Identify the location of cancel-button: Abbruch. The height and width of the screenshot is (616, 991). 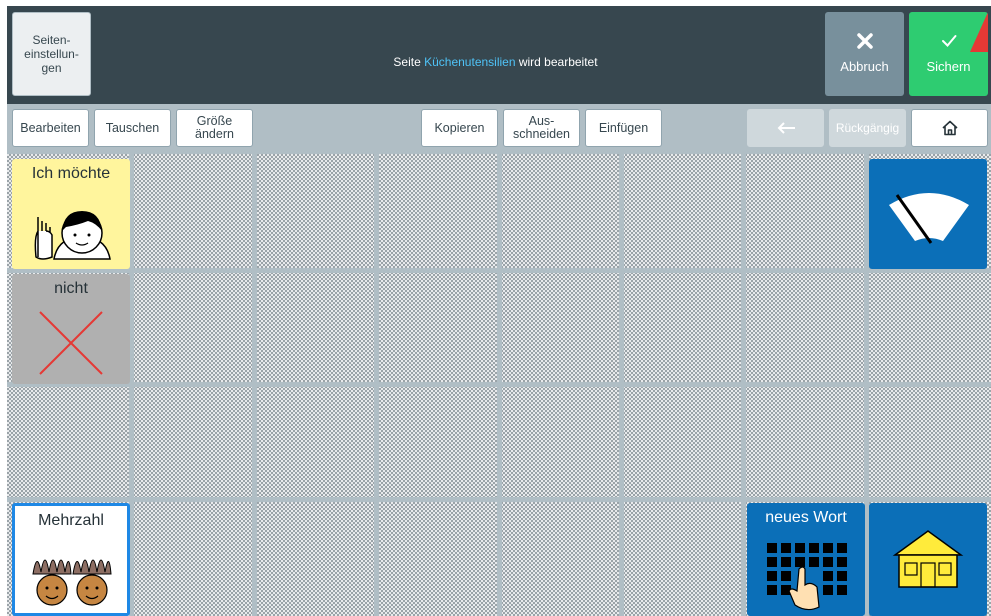
(864, 54).